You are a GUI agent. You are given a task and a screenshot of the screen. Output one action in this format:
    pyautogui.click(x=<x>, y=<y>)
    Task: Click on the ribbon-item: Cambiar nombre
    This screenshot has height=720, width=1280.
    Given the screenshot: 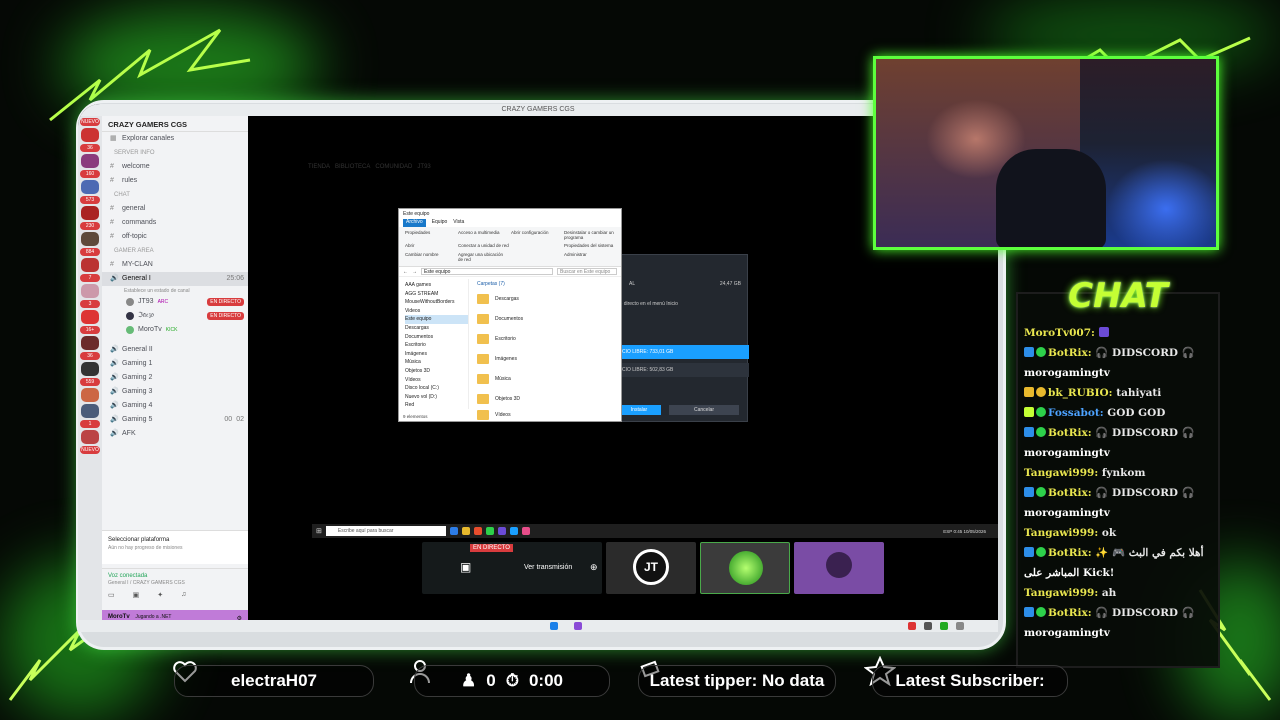 What is the action you would take?
    pyautogui.click(x=430, y=257)
    